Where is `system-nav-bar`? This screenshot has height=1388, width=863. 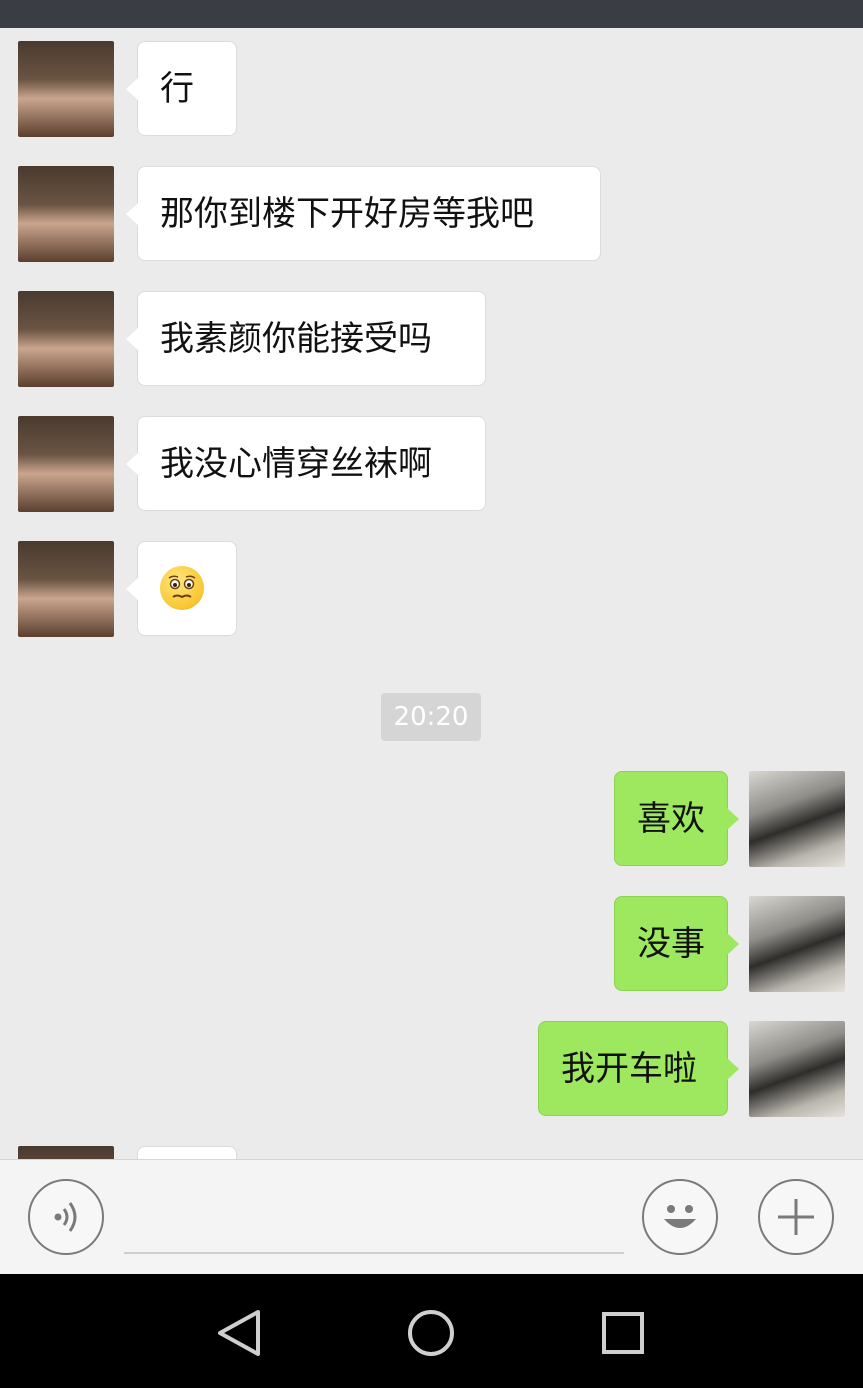
system-nav-bar is located at coordinates (431, 1331).